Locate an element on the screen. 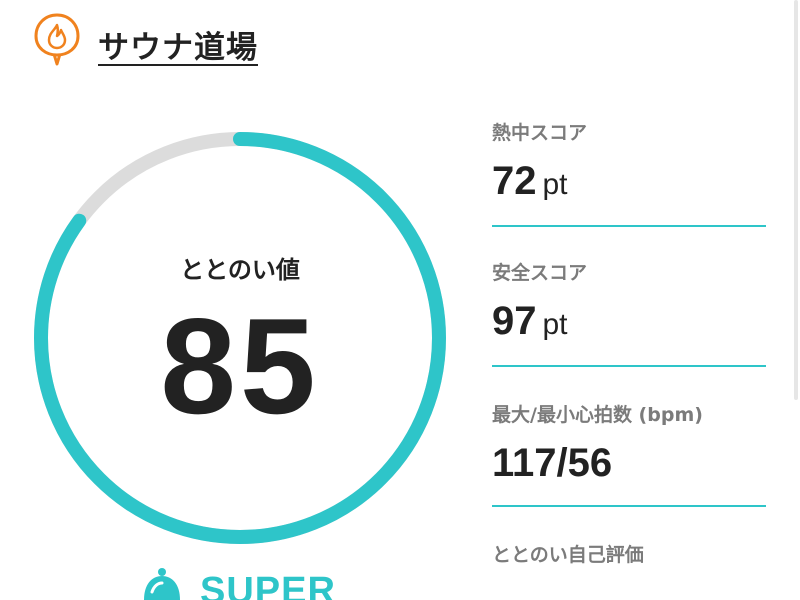 The image size is (800, 600). stat-number: 97 is located at coordinates (514, 321).